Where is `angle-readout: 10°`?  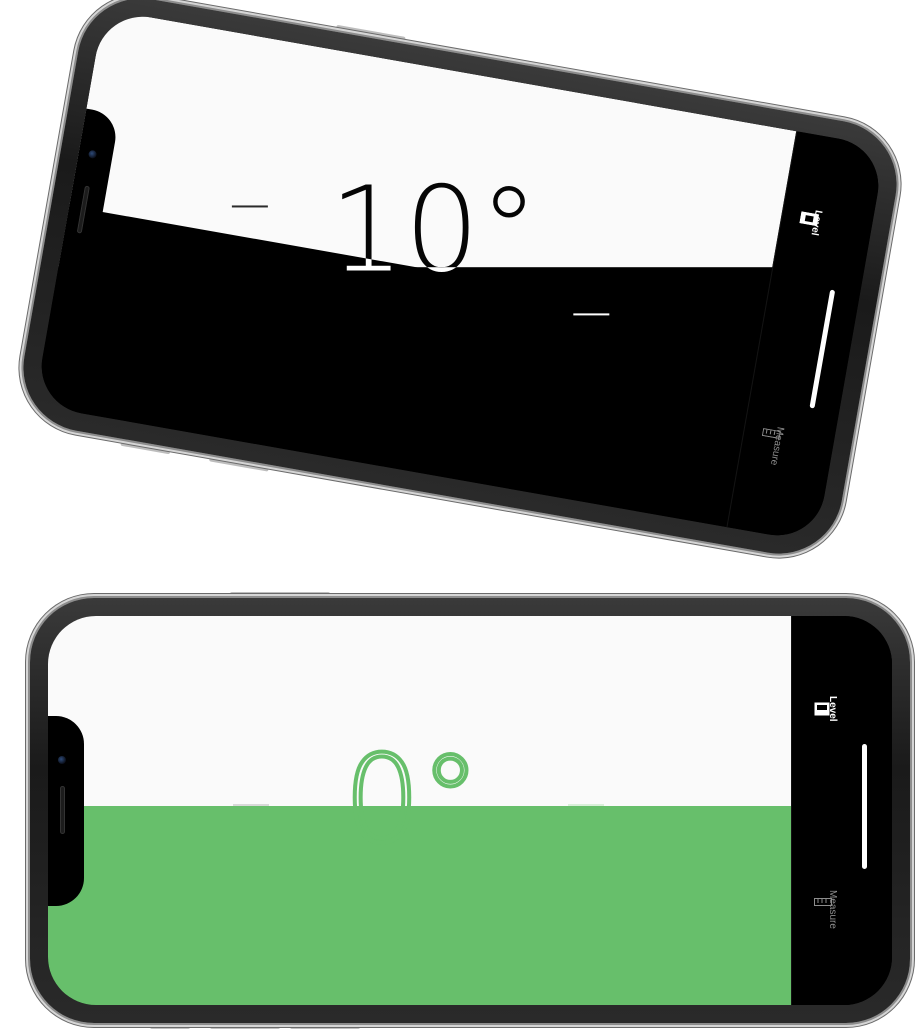 angle-readout: 10° is located at coordinates (434, 229).